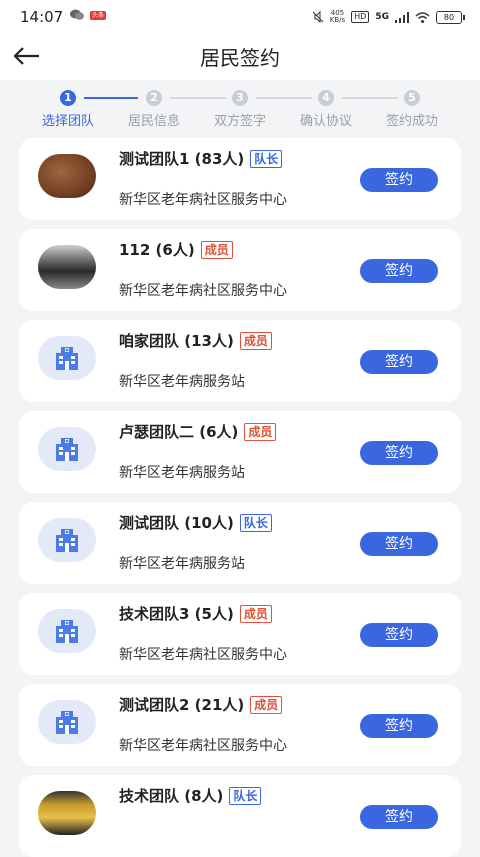  Describe the element at coordinates (77, 14) in the screenshot. I see `wechat-icon` at that location.